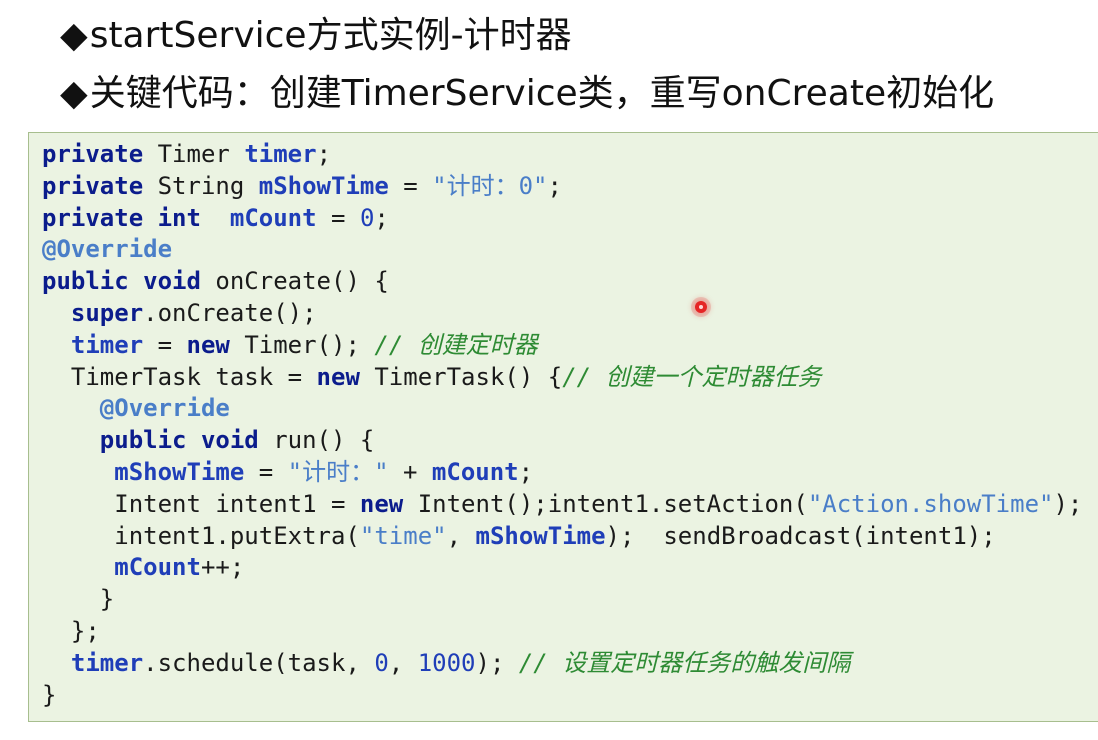 The image size is (1098, 740). I want to click on code-text: ); sendBroadcast(intent1);, so click(800, 535).